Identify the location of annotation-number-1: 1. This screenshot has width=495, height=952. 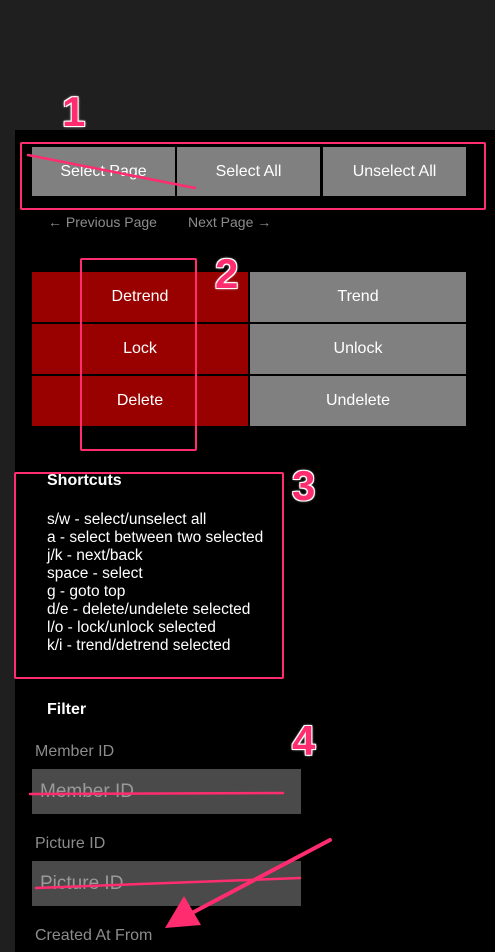
(74, 111).